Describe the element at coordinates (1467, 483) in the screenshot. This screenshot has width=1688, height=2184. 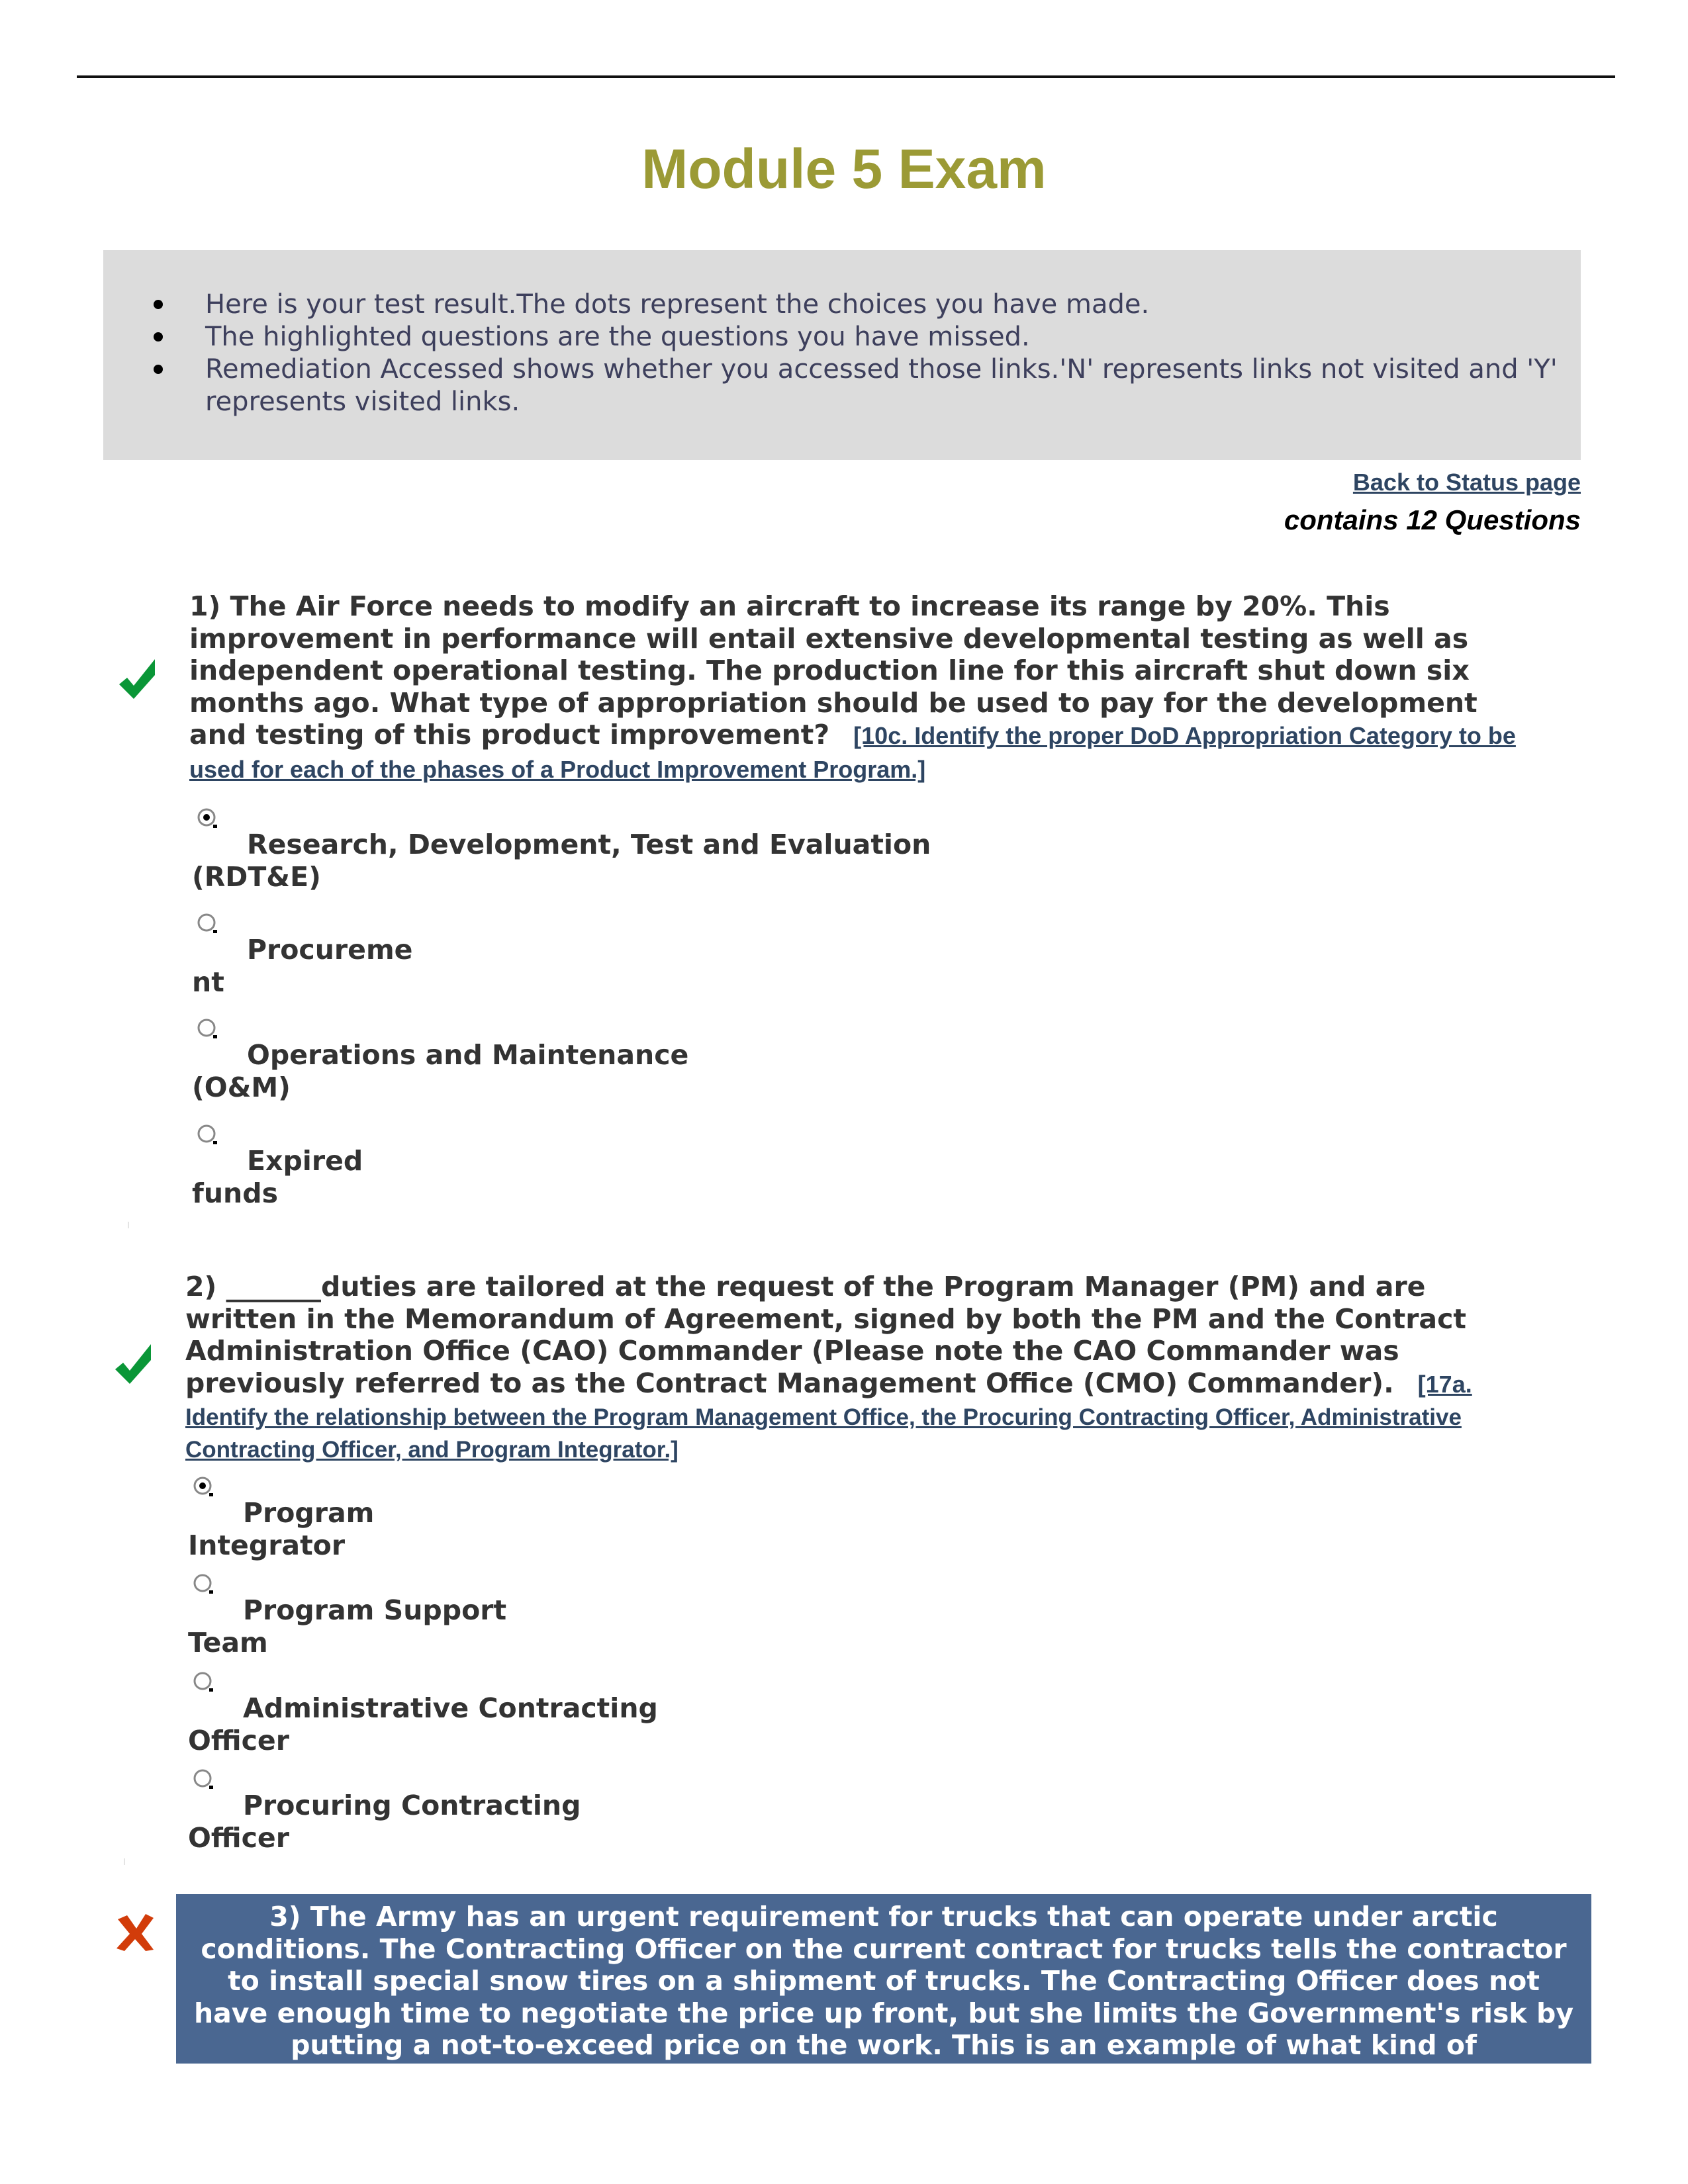
I see `back-to-status-link: Back to Status page` at that location.